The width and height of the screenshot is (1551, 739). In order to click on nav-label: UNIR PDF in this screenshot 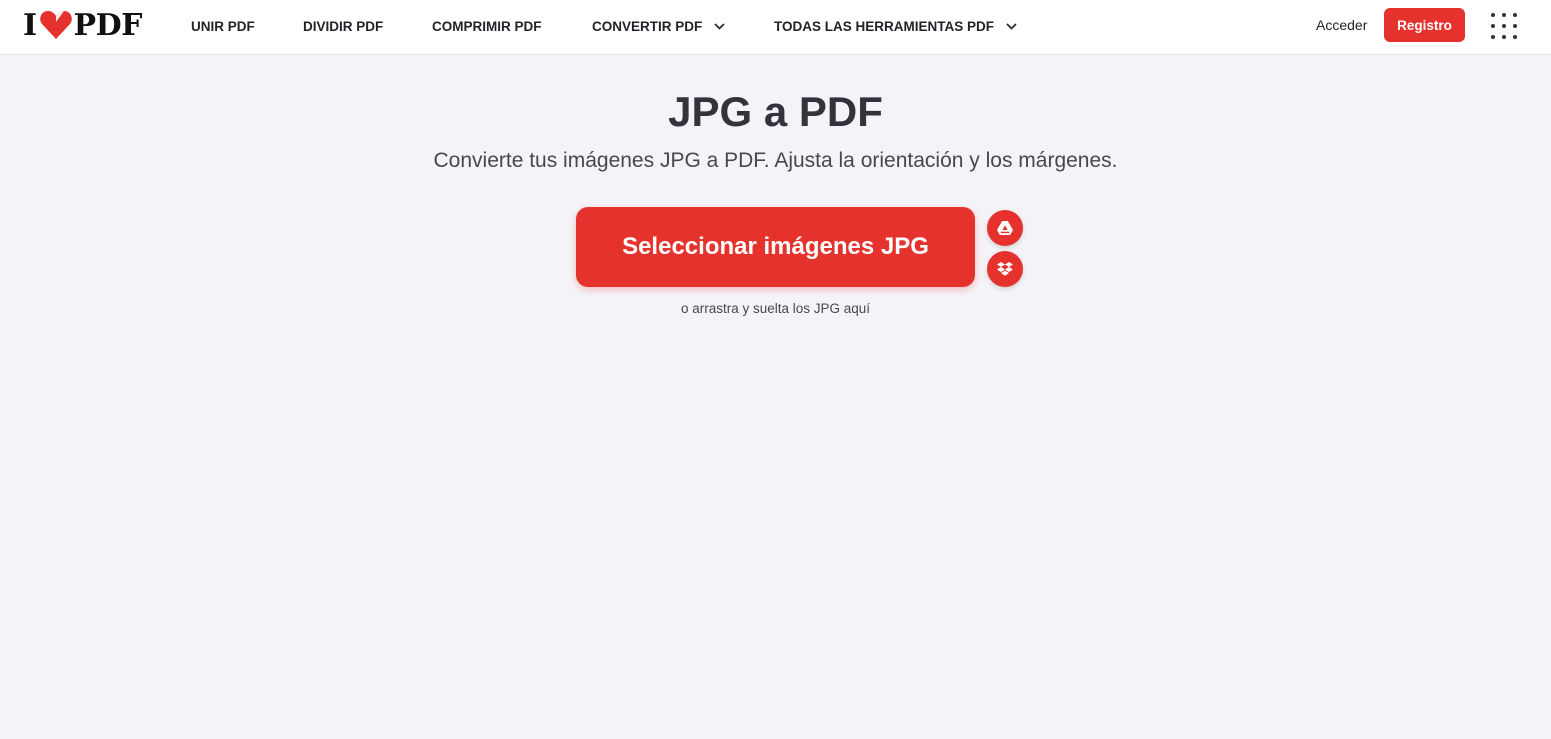, I will do `click(223, 26)`.